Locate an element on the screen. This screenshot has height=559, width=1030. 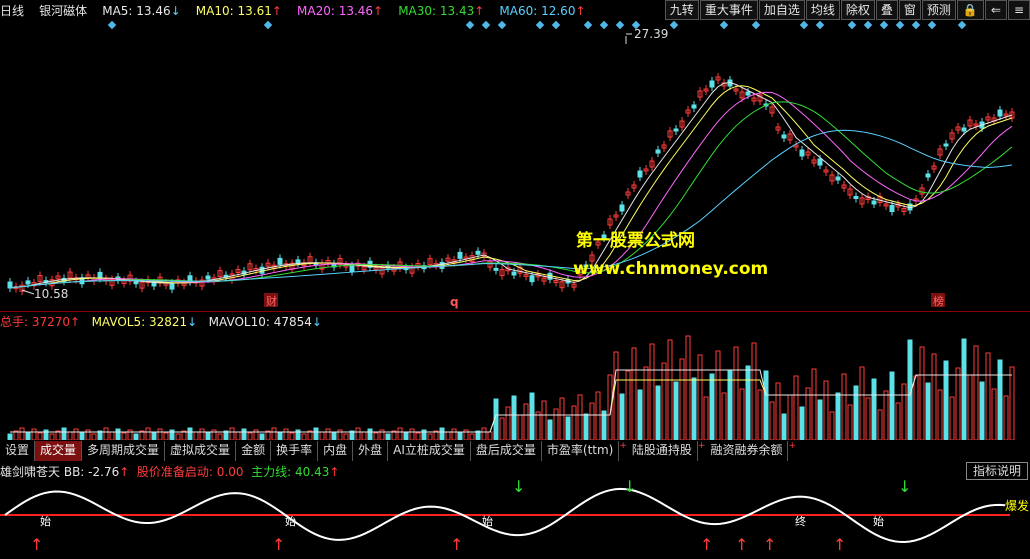
tab-7: 外盘 is located at coordinates (371, 451).